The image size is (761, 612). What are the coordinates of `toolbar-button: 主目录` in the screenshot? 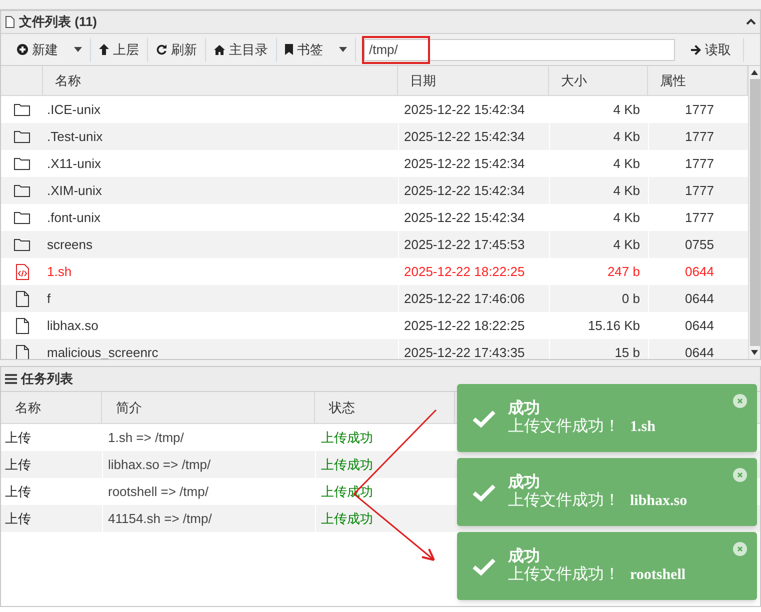 It's located at (241, 50).